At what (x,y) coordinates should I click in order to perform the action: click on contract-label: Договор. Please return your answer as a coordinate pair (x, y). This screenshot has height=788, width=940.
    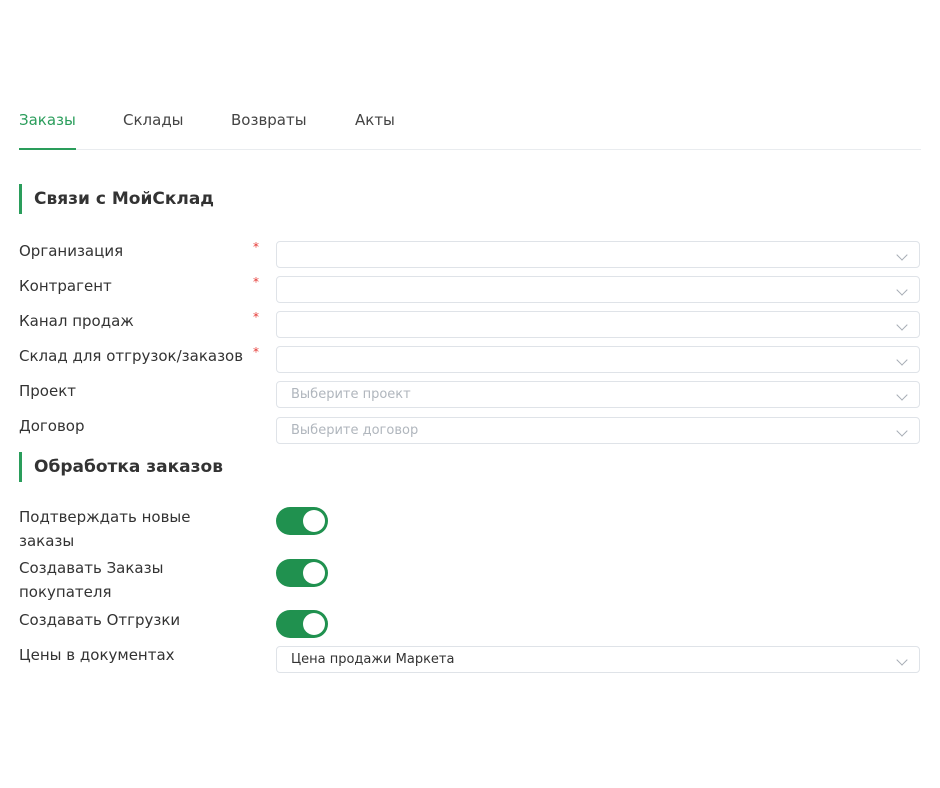
    Looking at the image, I should click on (52, 426).